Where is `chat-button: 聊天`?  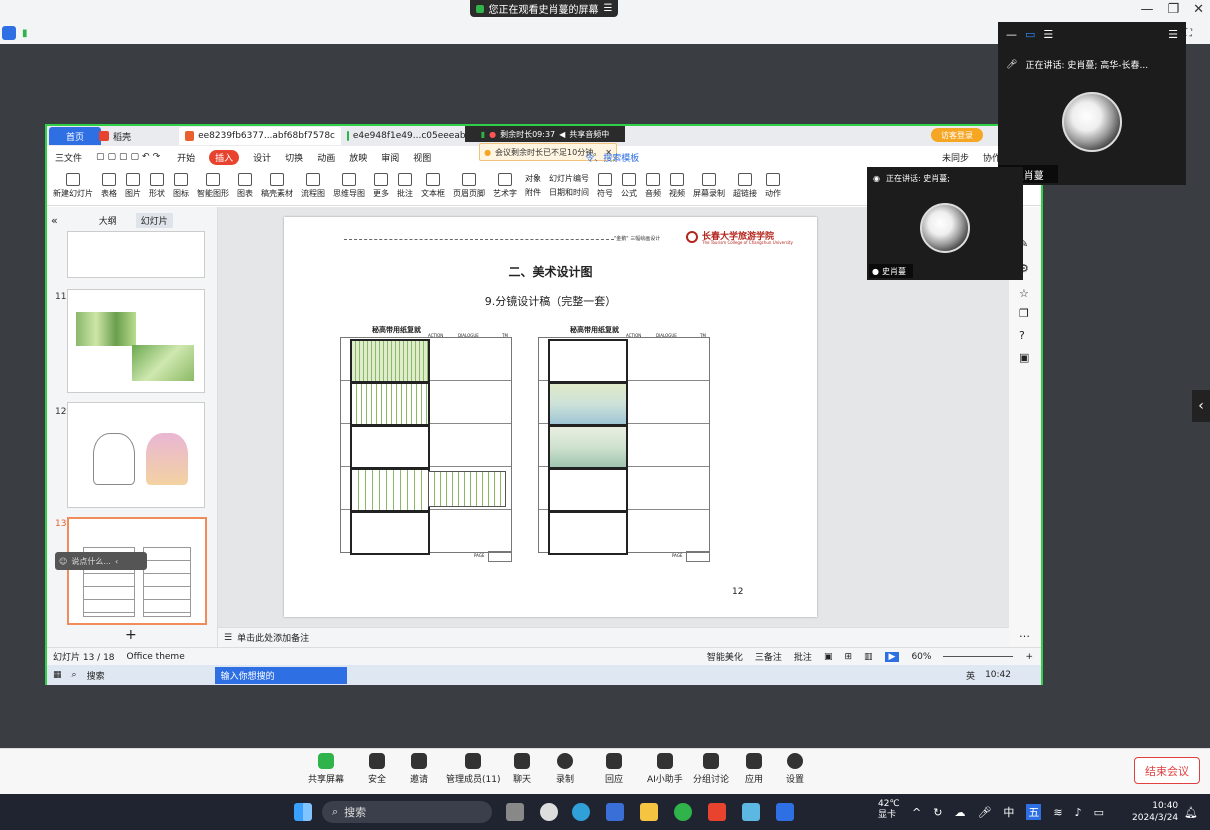 chat-button: 聊天 is located at coordinates (522, 769).